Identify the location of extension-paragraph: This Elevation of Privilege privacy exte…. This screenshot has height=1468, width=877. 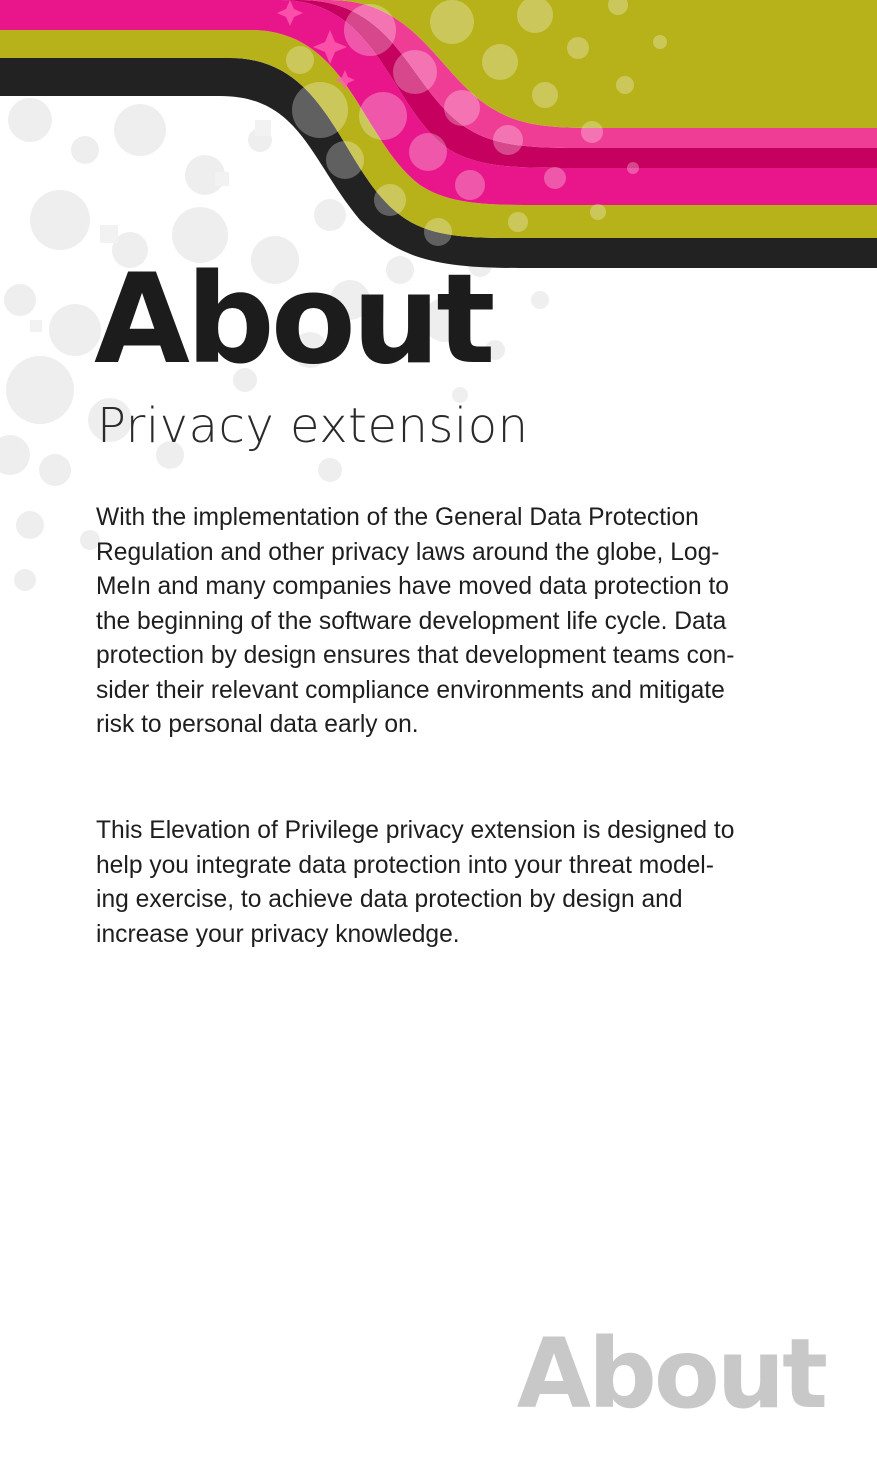
(415, 882).